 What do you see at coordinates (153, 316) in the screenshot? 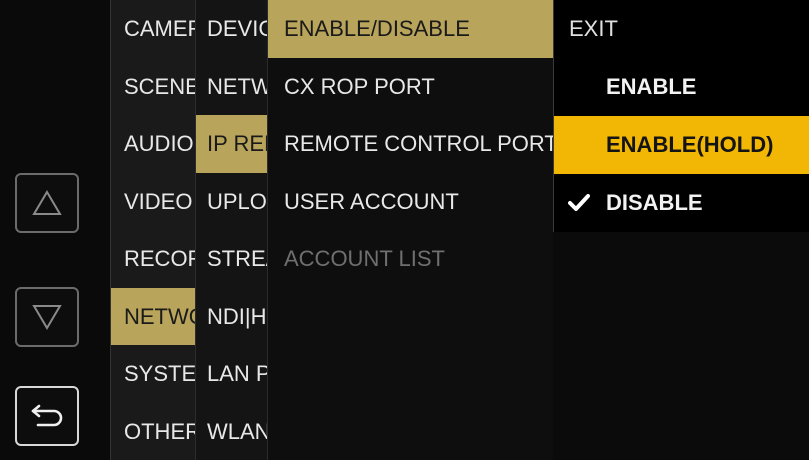
I see `menu1-item-network: NETWORK` at bounding box center [153, 316].